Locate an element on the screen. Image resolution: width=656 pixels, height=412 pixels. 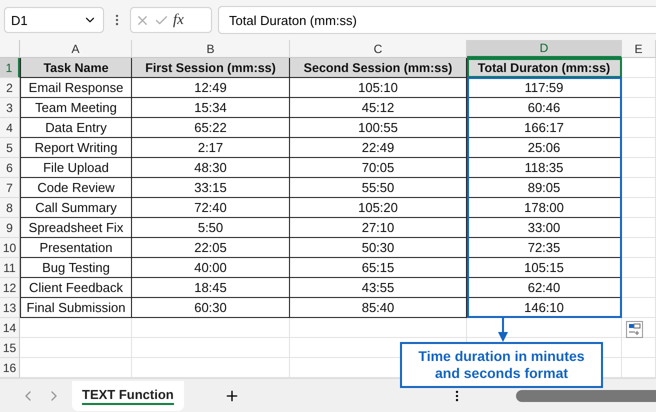
table-cell: 105:20 is located at coordinates (378, 208).